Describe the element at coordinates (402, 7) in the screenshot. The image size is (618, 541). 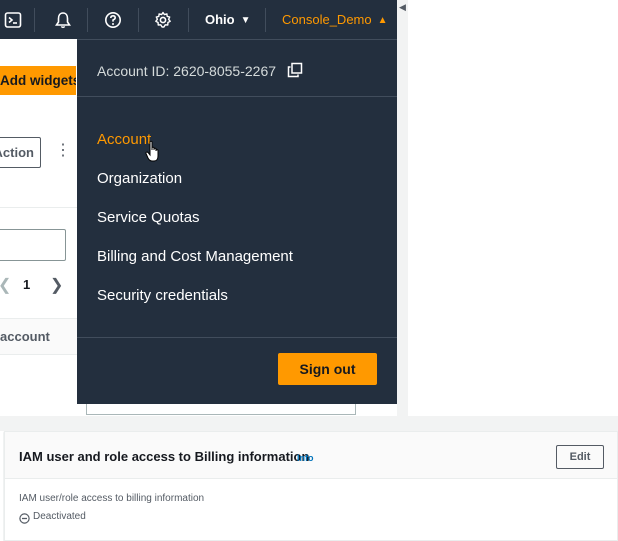
I see `scroll-up-icon: ◀` at that location.